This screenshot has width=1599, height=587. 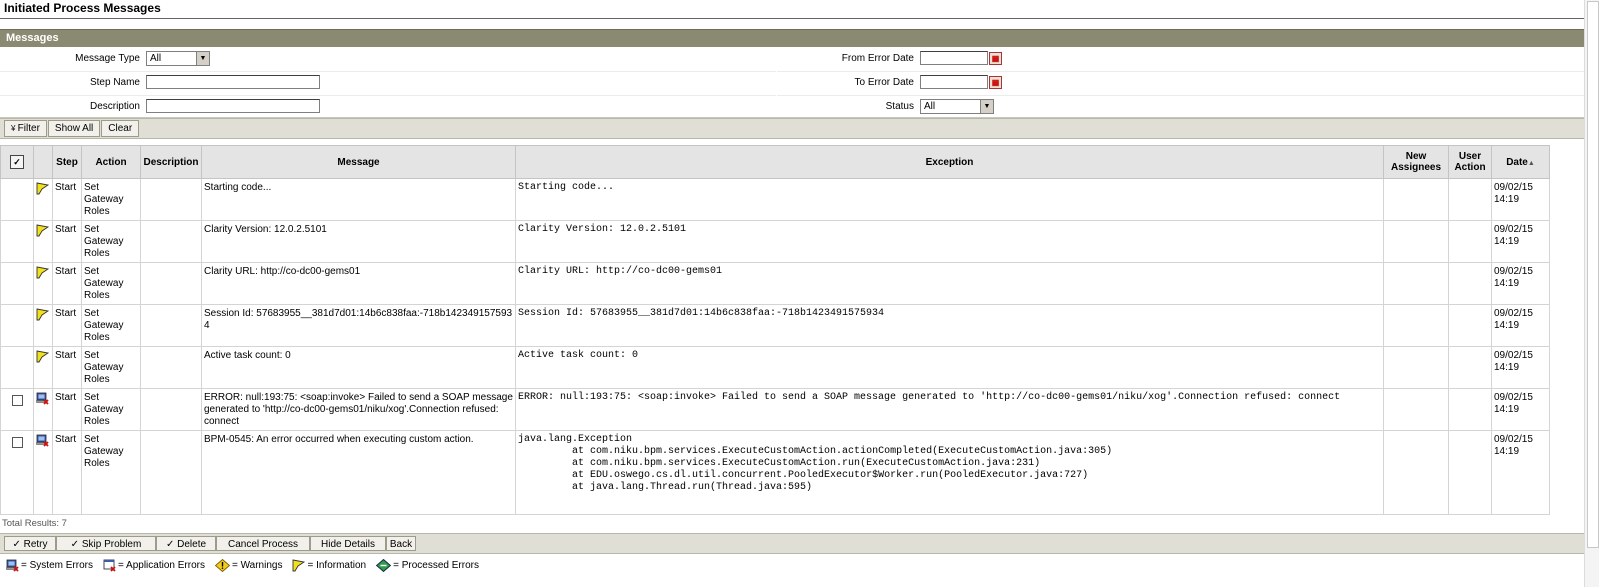 What do you see at coordinates (111, 162) in the screenshot?
I see `column-header-action: Action` at bounding box center [111, 162].